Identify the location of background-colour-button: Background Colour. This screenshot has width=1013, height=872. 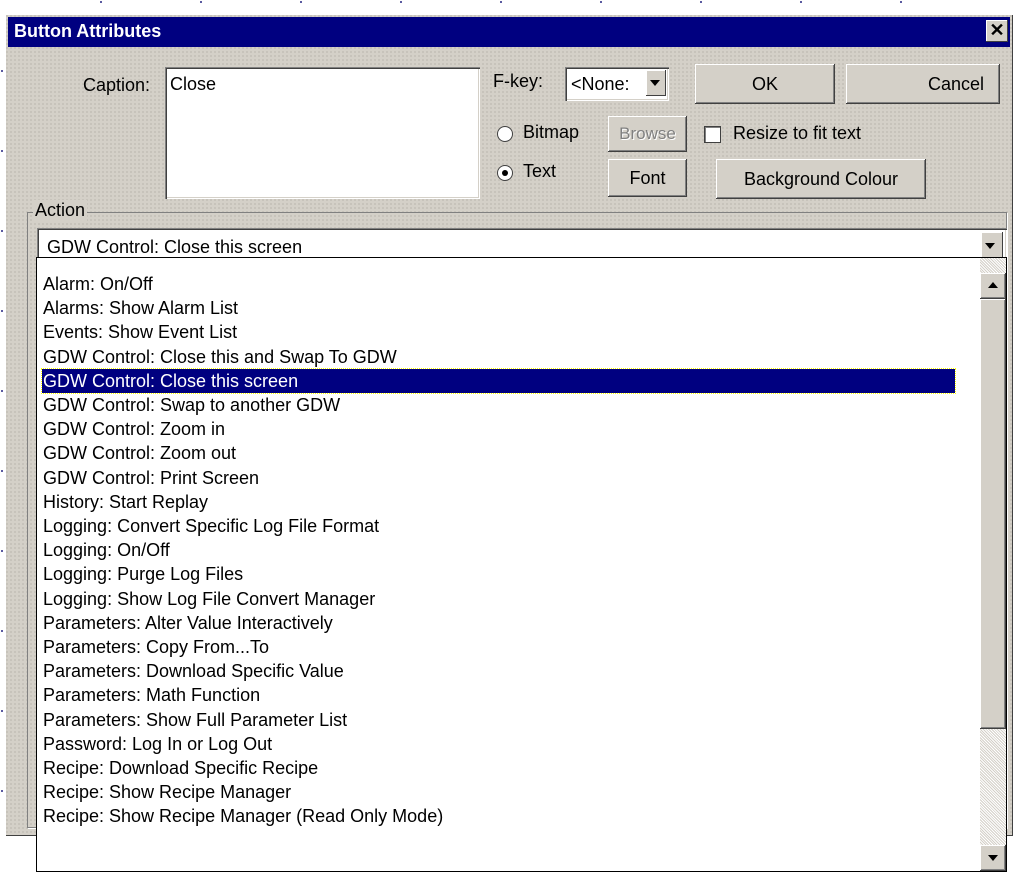
(821, 179).